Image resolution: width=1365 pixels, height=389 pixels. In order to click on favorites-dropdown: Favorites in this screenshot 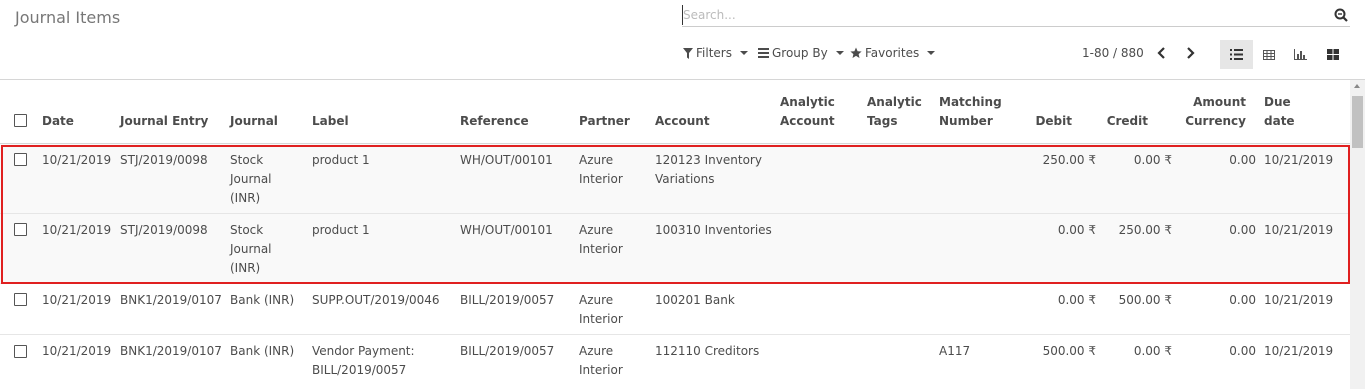, I will do `click(893, 53)`.